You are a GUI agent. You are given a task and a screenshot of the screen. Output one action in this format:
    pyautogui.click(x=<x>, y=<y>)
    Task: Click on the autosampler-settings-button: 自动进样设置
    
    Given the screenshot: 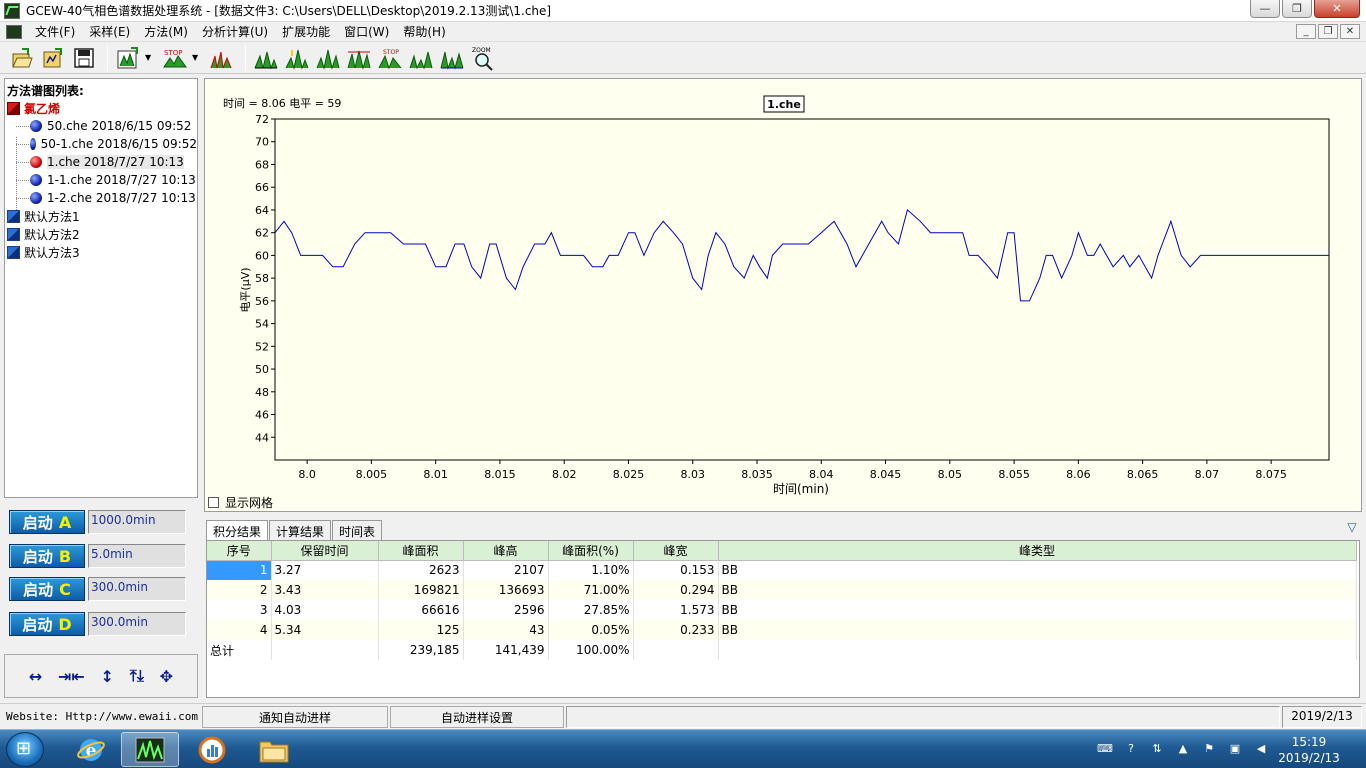 What is the action you would take?
    pyautogui.click(x=477, y=717)
    